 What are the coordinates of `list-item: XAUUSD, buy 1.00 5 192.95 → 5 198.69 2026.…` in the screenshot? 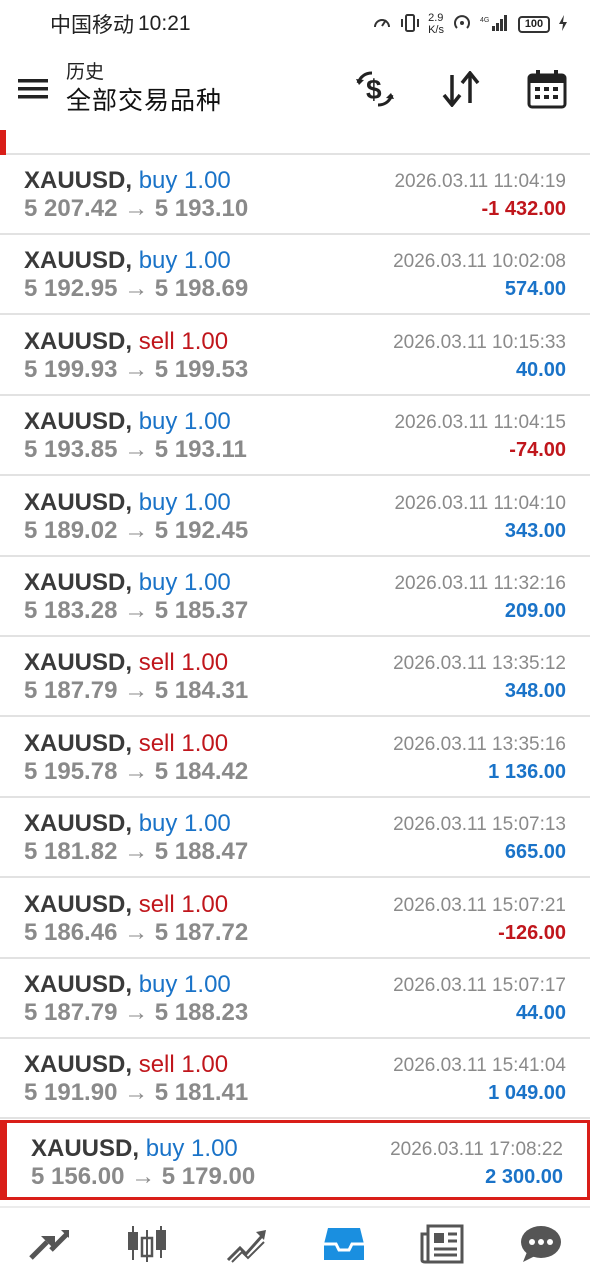 It's located at (295, 275).